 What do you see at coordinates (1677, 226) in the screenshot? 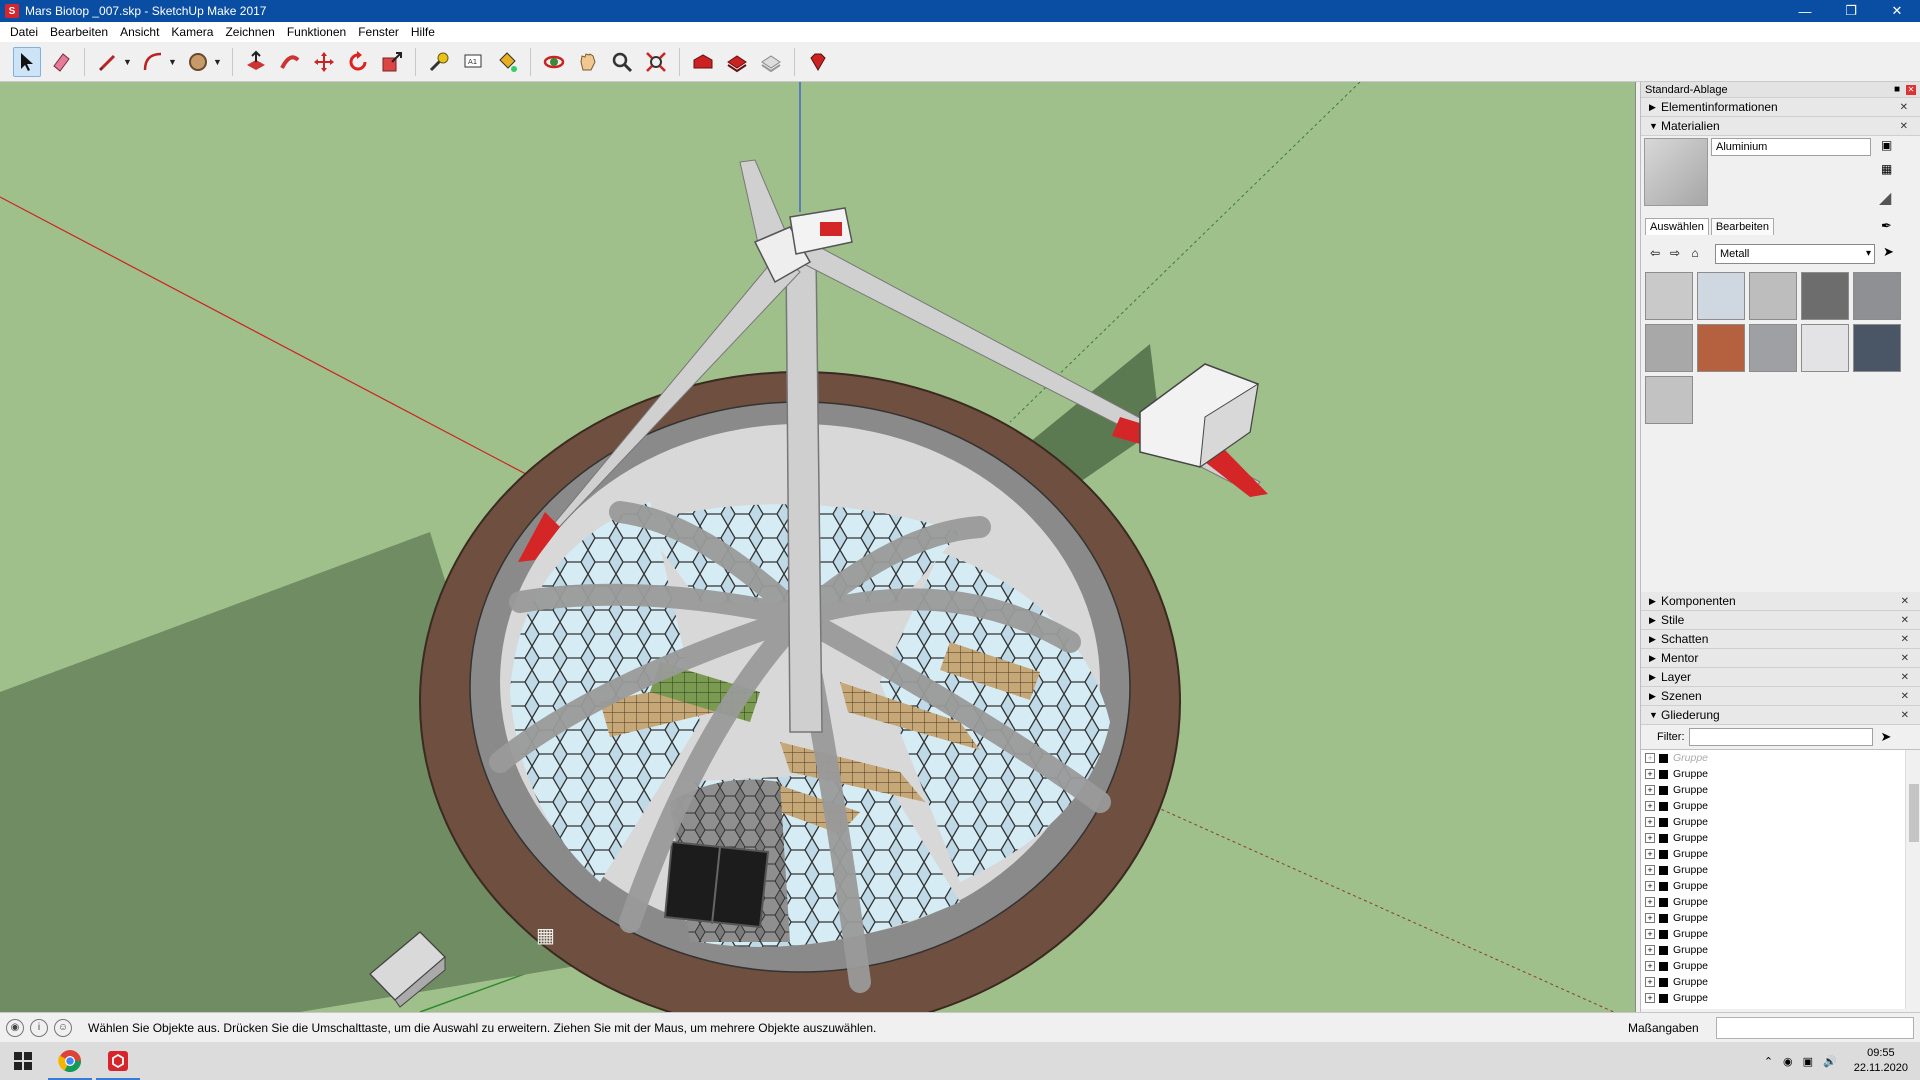
I see `tab-auswaehlen: Auswählen` at bounding box center [1677, 226].